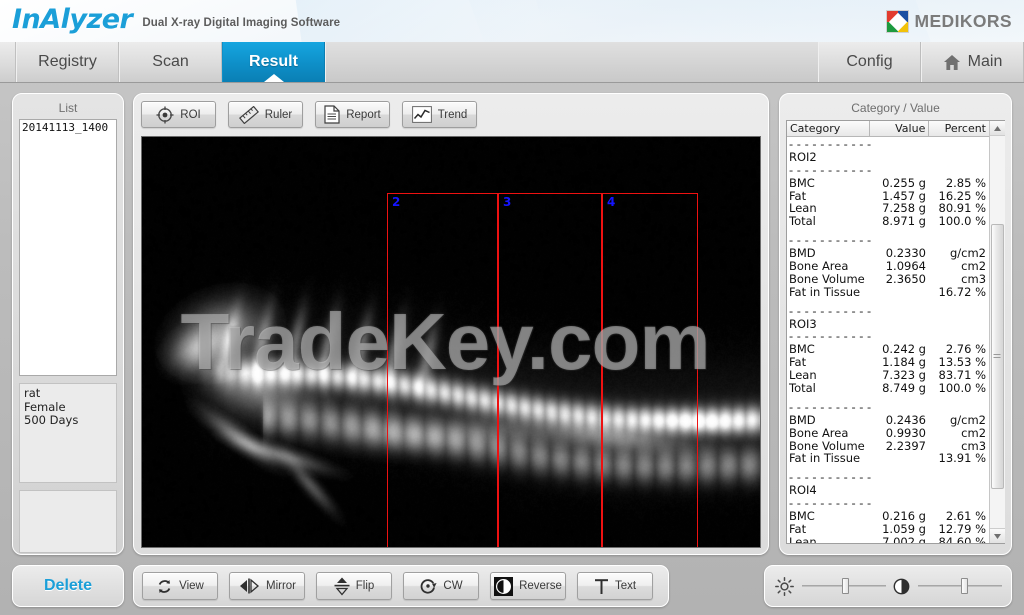 This screenshot has height=615, width=1024. I want to click on cell-category: Bone Area, so click(819, 433).